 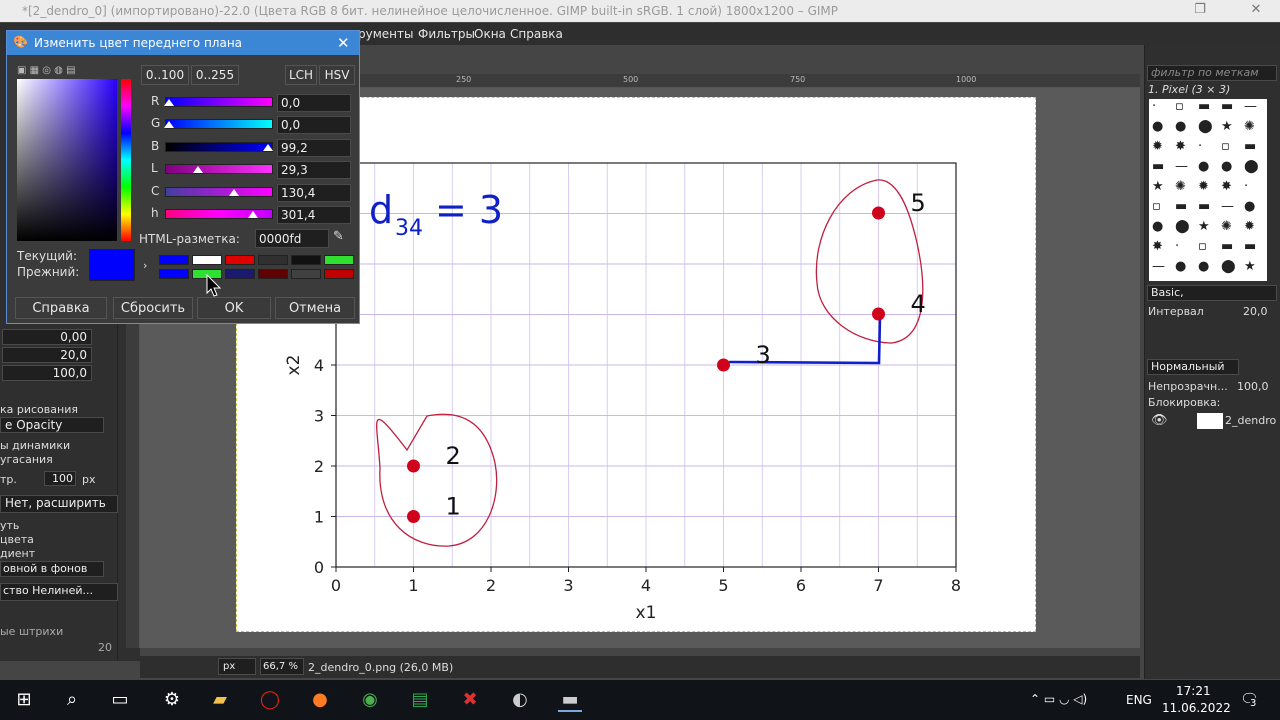 What do you see at coordinates (1212, 293) in the screenshot?
I see `brush-preset-select: Basic,` at bounding box center [1212, 293].